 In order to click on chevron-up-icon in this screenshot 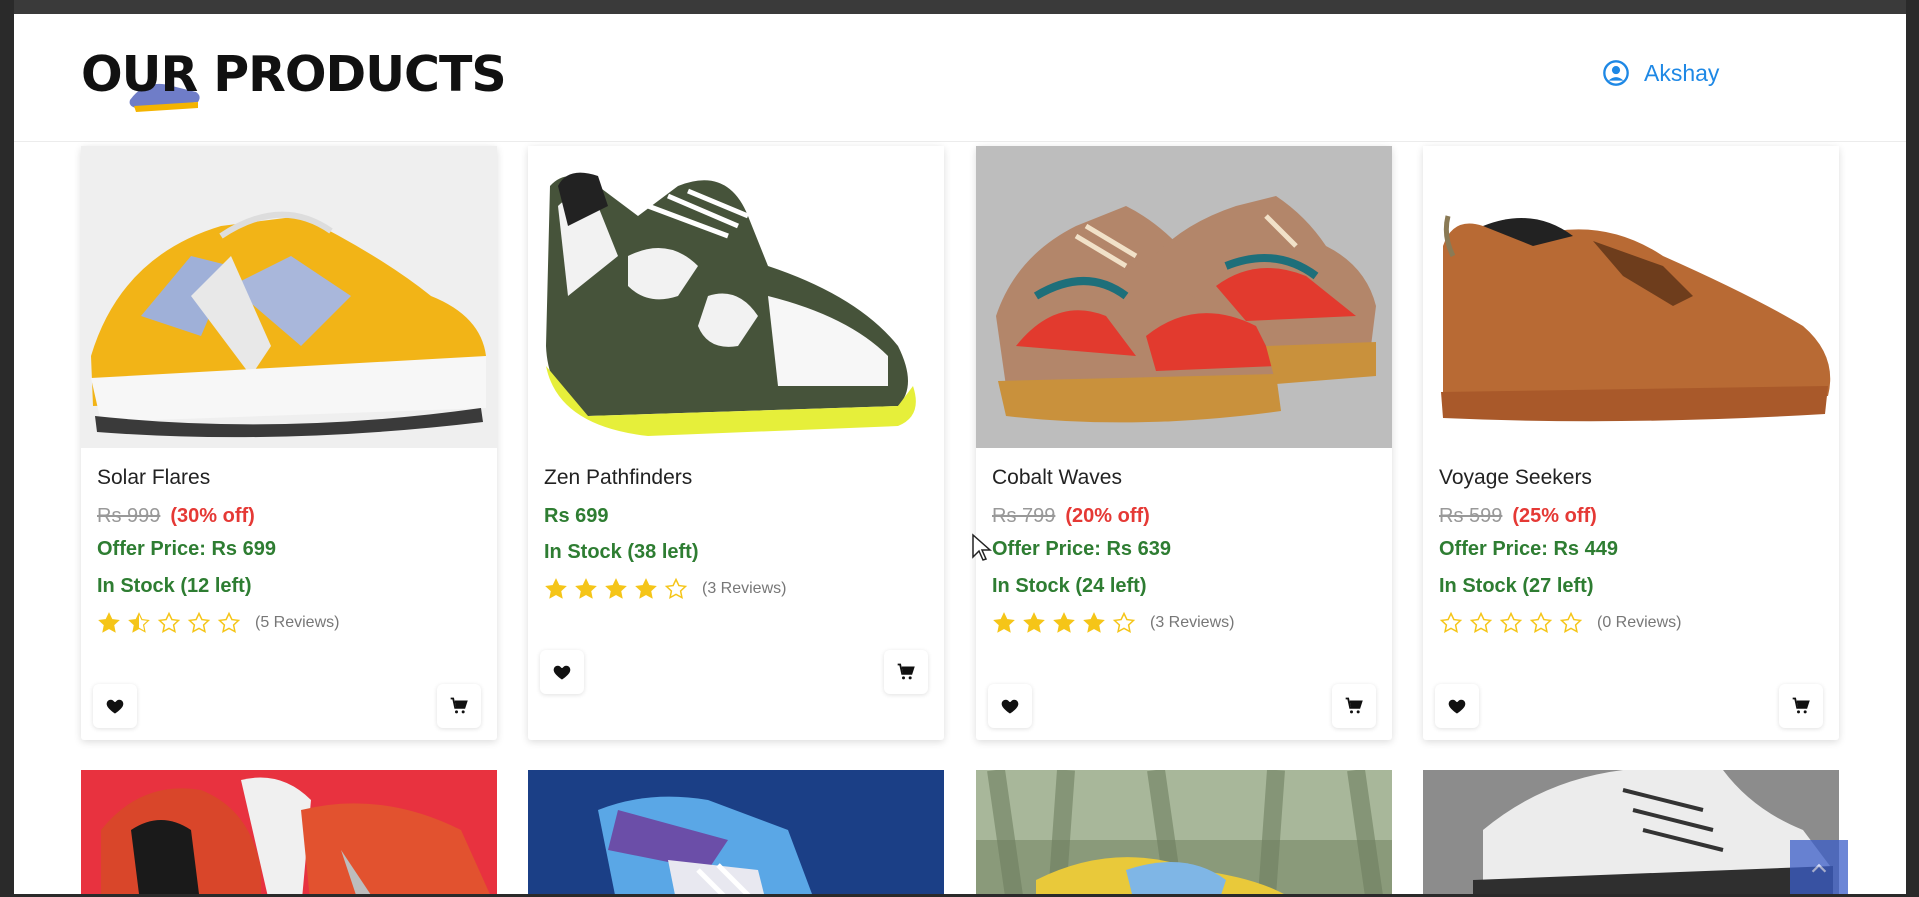, I will do `click(1819, 868)`.